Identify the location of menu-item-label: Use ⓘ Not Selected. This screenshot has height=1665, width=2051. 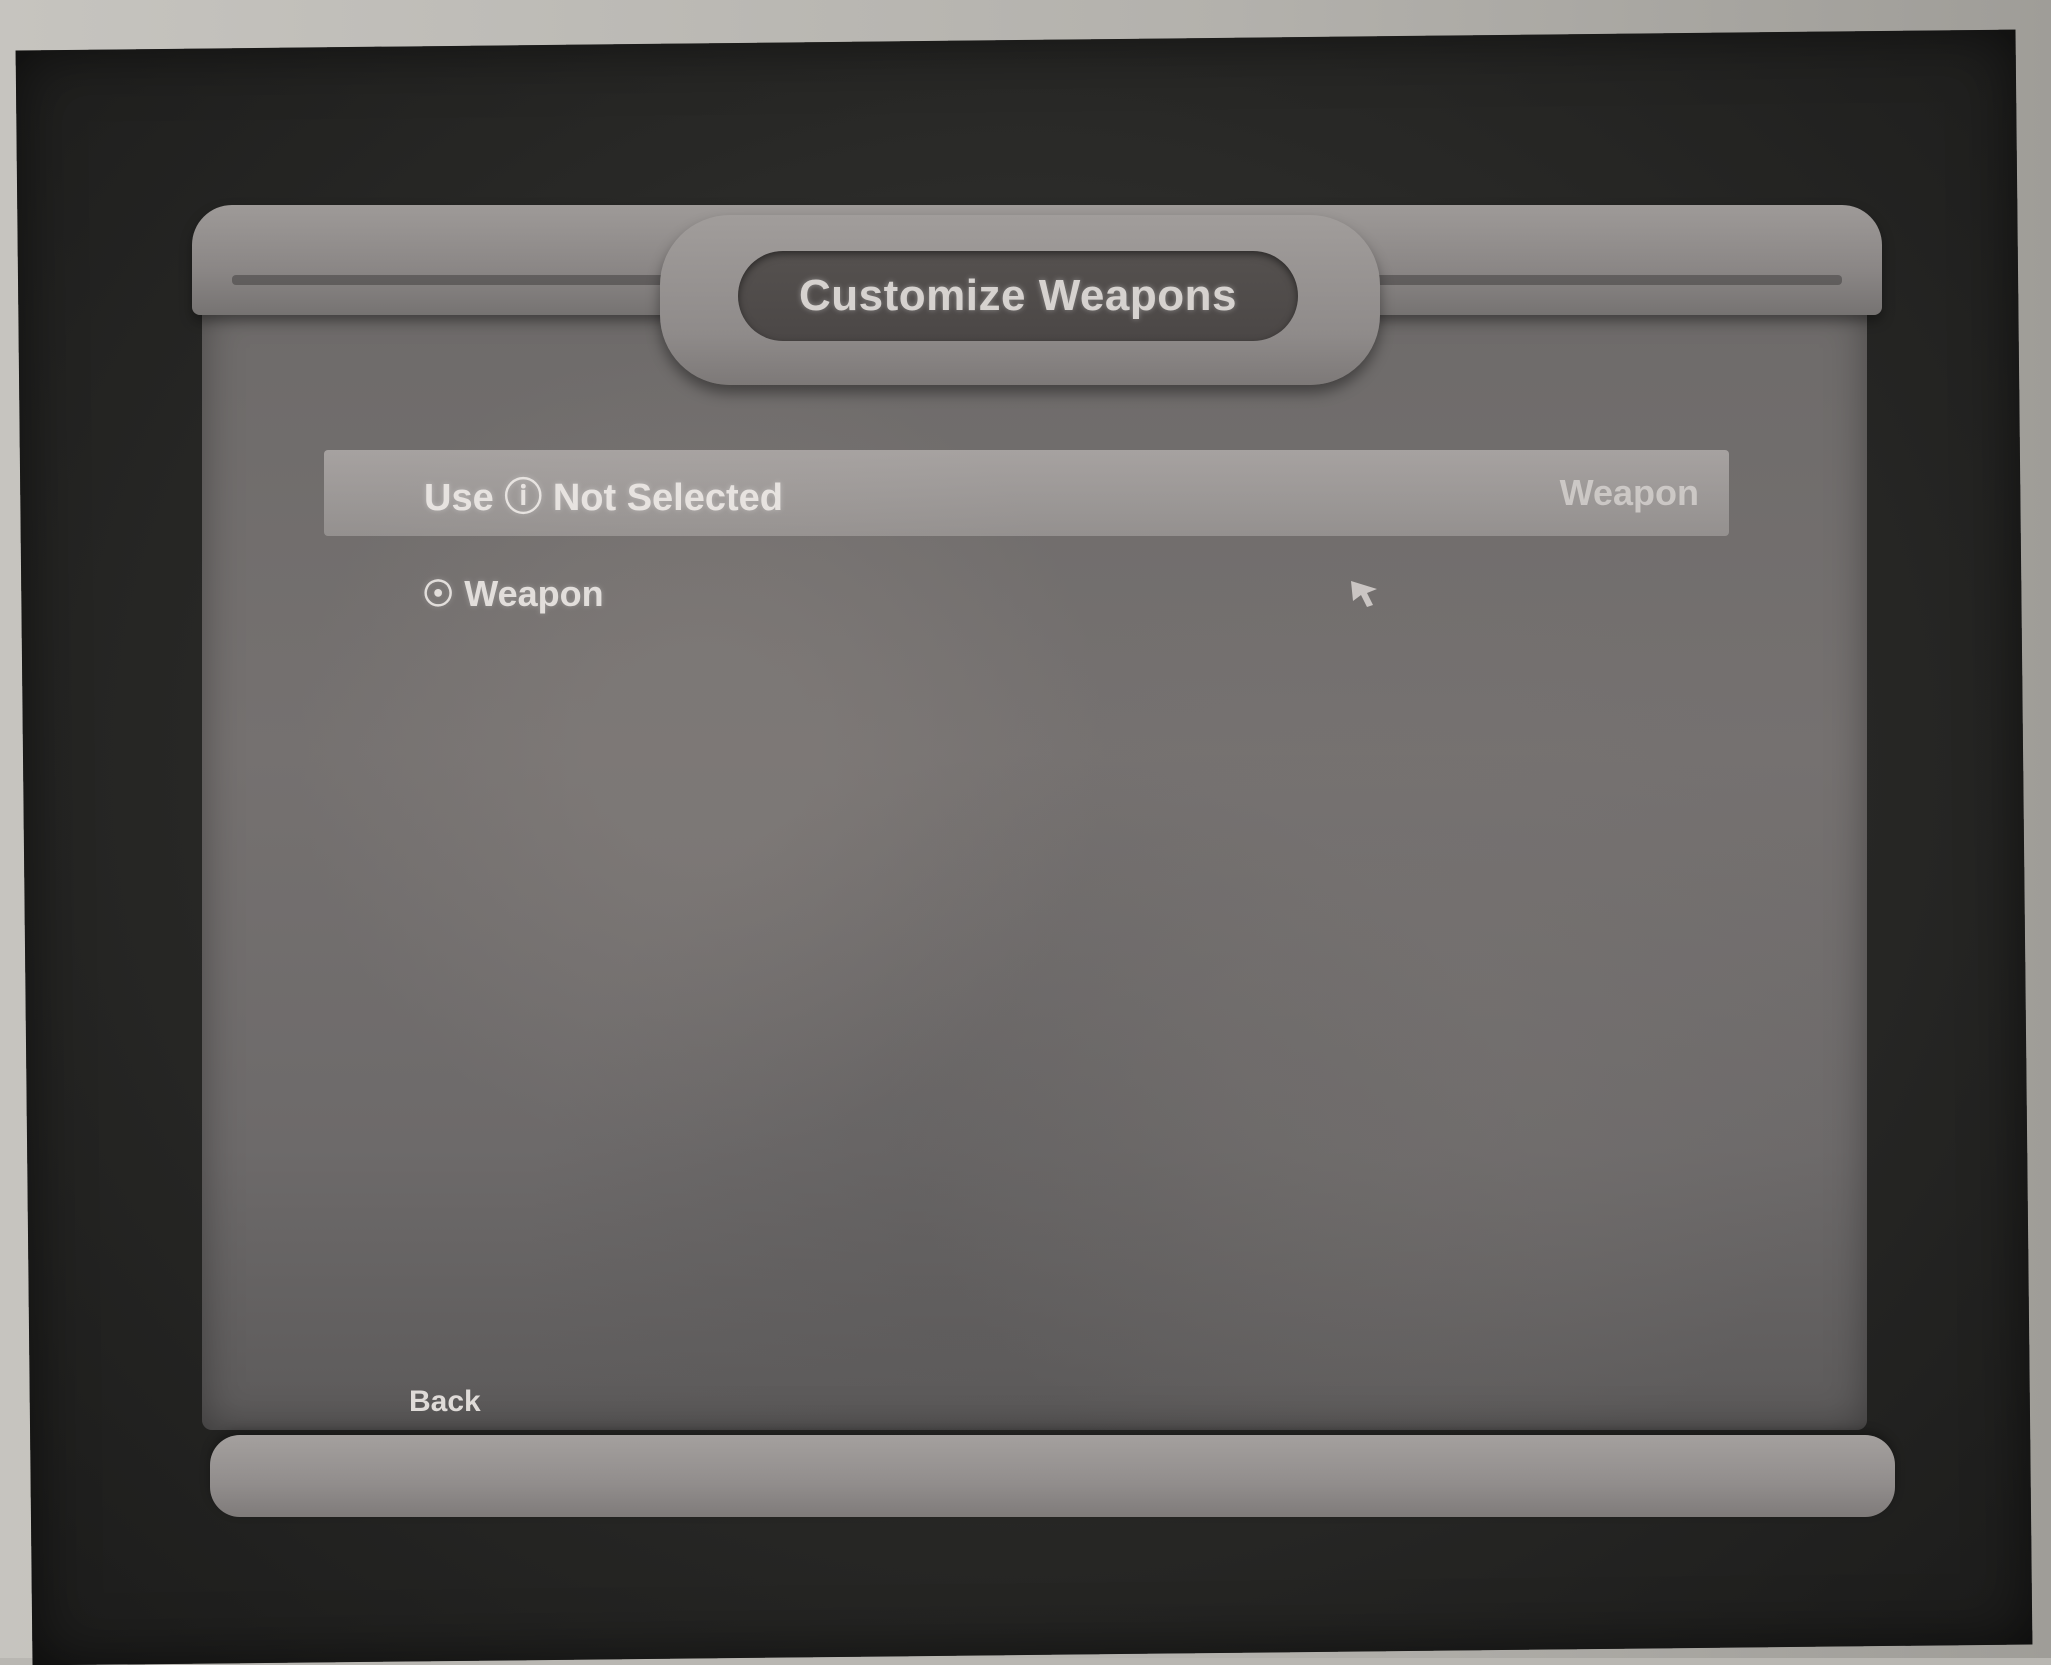
(603, 497).